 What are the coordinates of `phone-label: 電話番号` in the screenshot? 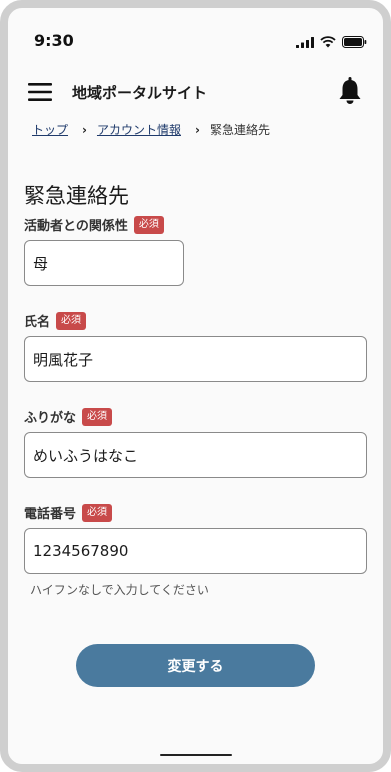 It's located at (50, 514).